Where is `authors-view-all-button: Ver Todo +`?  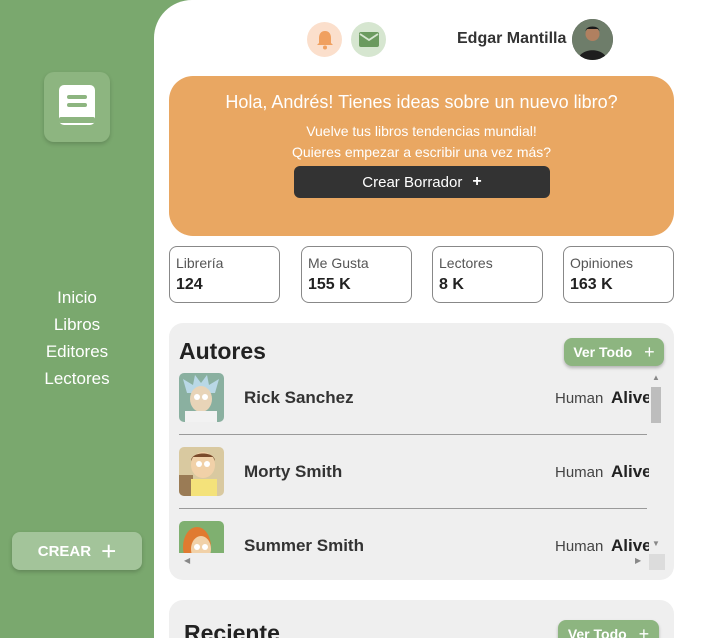 authors-view-all-button: Ver Todo + is located at coordinates (614, 352).